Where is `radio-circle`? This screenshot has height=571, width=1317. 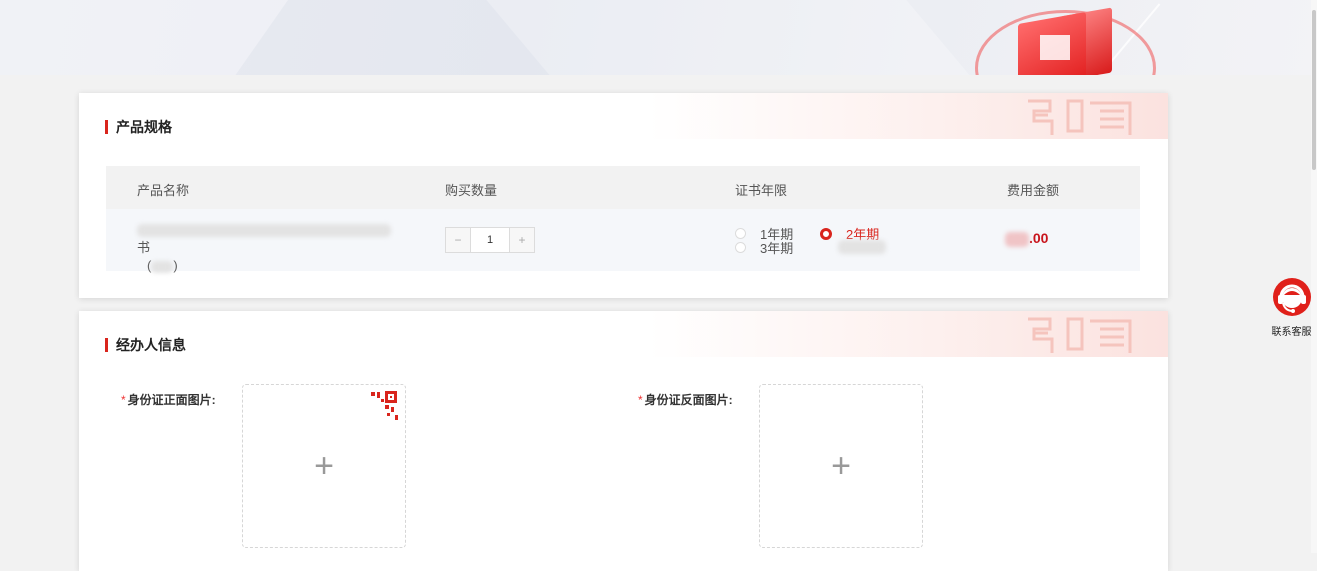
radio-circle is located at coordinates (740, 247).